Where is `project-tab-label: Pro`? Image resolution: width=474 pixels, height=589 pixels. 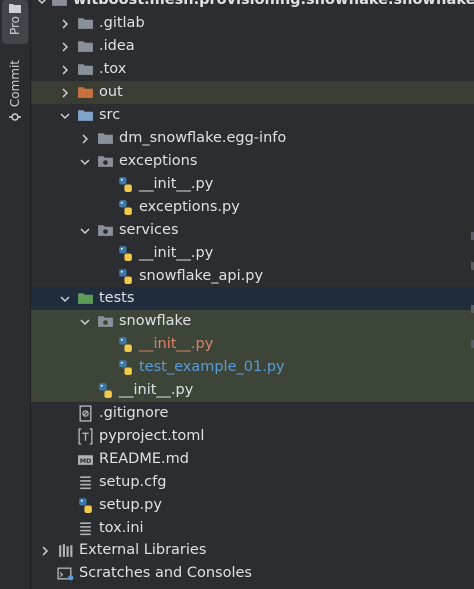 project-tab-label: Pro is located at coordinates (15, 26).